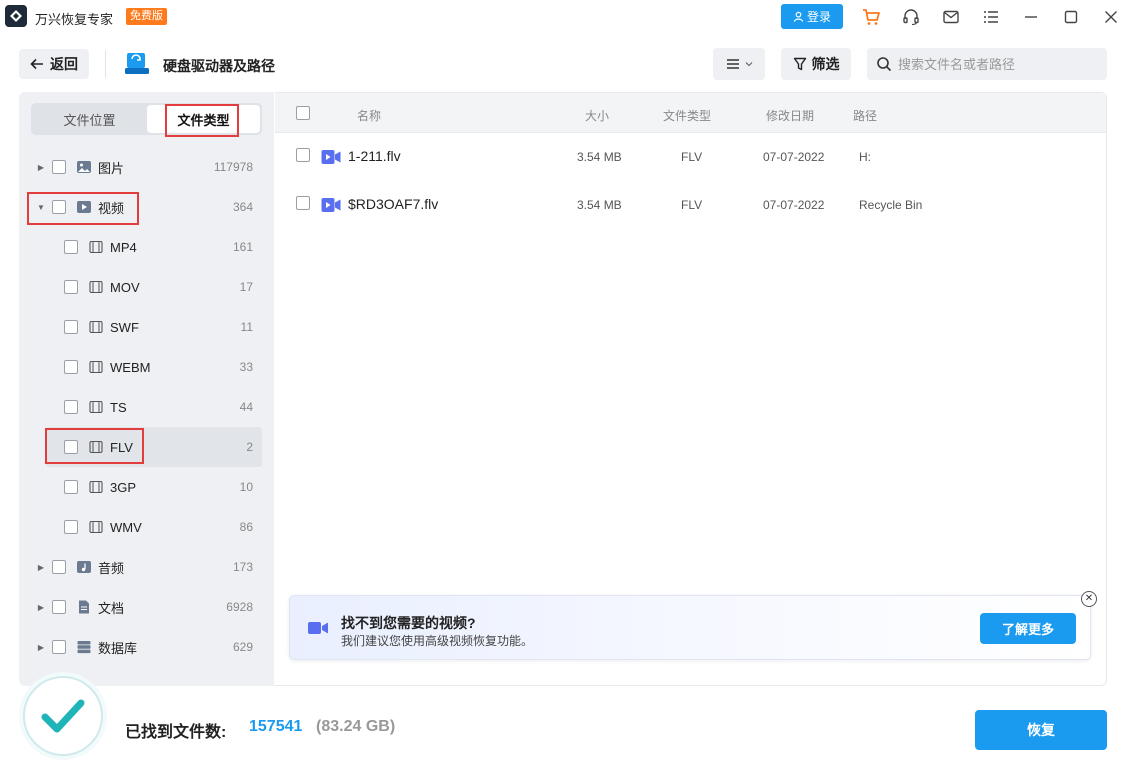 The width and height of the screenshot is (1124, 772). What do you see at coordinates (246, 367) in the screenshot?
I see `tree-item-count: 33` at bounding box center [246, 367].